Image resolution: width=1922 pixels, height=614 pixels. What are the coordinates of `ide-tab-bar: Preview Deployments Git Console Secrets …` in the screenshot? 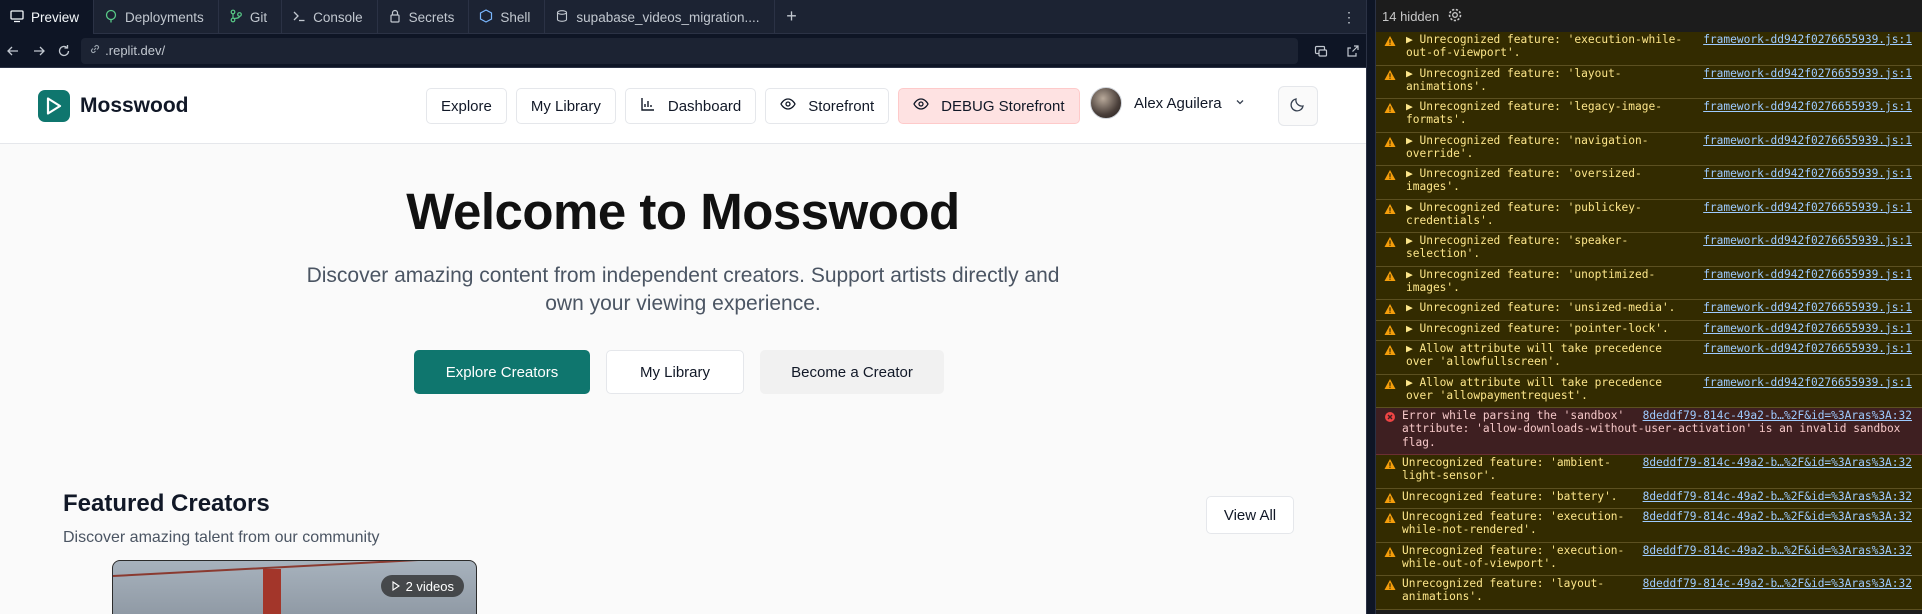 It's located at (683, 17).